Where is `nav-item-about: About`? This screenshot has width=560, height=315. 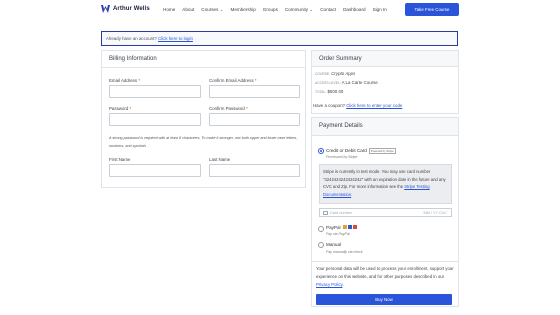 nav-item-about: About is located at coordinates (188, 10).